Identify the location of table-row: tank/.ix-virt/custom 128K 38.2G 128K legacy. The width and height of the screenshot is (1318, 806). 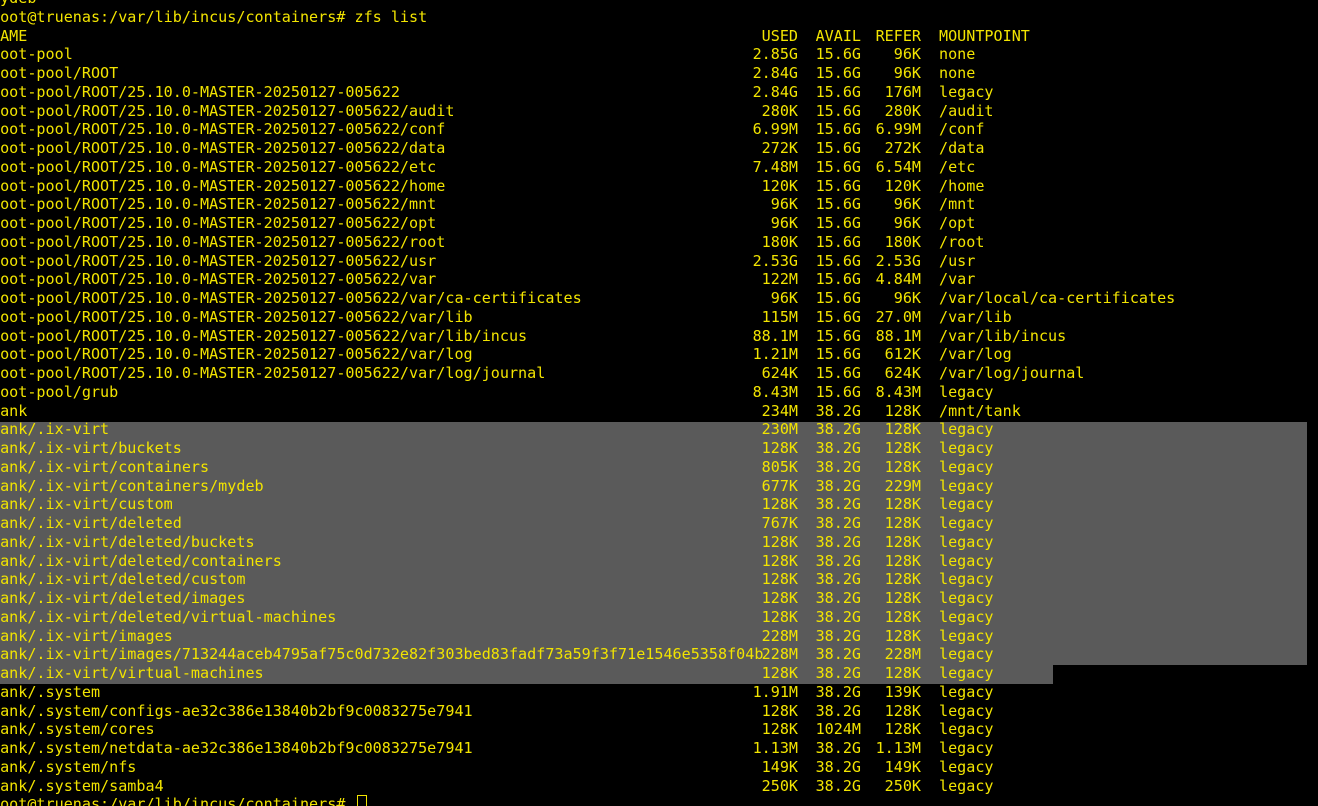
(497, 504).